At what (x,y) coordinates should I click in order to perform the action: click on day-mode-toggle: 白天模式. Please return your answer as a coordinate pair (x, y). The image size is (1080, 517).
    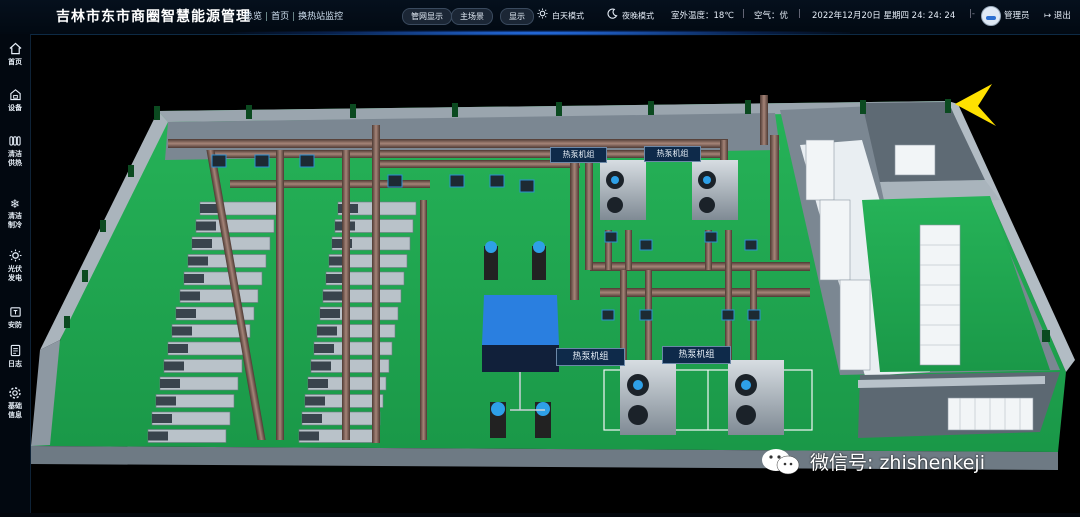
    Looking at the image, I should click on (560, 16).